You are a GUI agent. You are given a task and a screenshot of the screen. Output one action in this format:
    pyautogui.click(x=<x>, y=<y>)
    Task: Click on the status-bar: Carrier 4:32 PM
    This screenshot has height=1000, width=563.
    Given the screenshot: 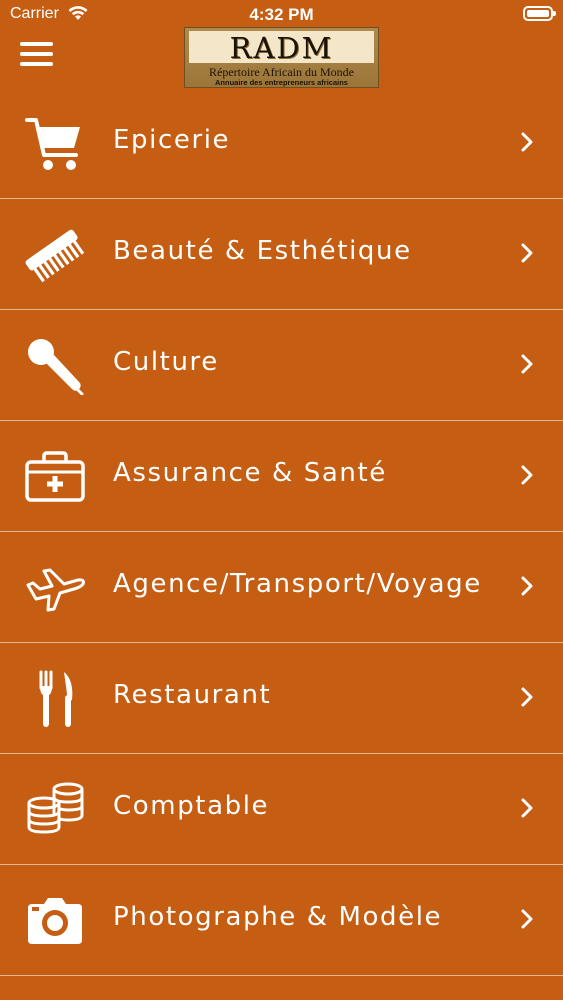 What is the action you would take?
    pyautogui.click(x=281, y=15)
    